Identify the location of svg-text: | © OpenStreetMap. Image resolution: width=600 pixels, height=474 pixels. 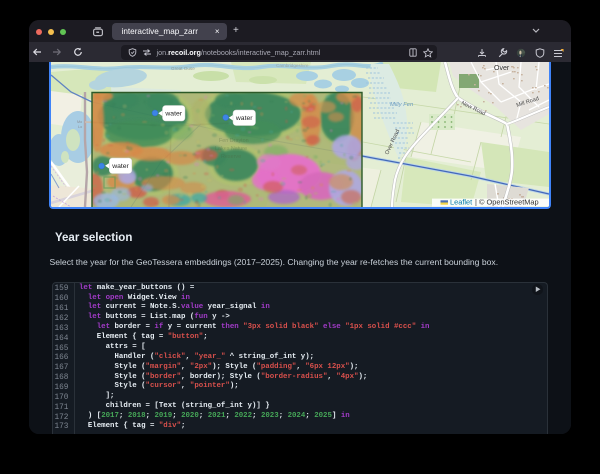
(507, 202).